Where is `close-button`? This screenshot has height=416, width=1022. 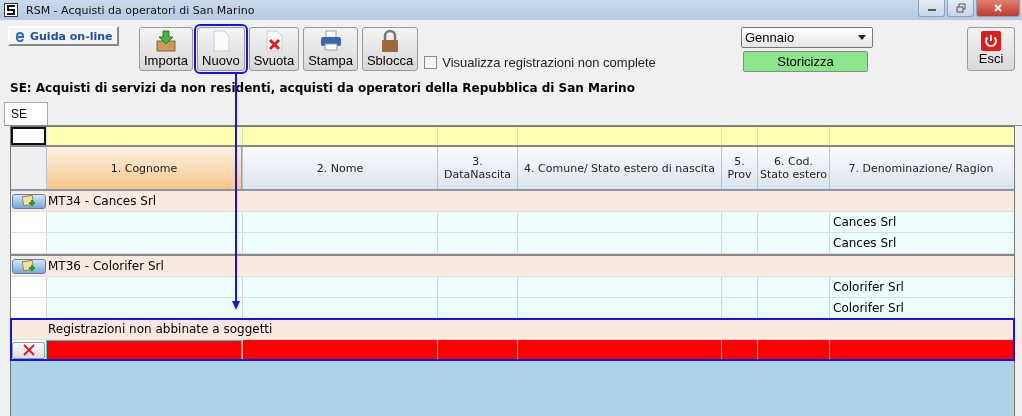 close-button is located at coordinates (998, 8).